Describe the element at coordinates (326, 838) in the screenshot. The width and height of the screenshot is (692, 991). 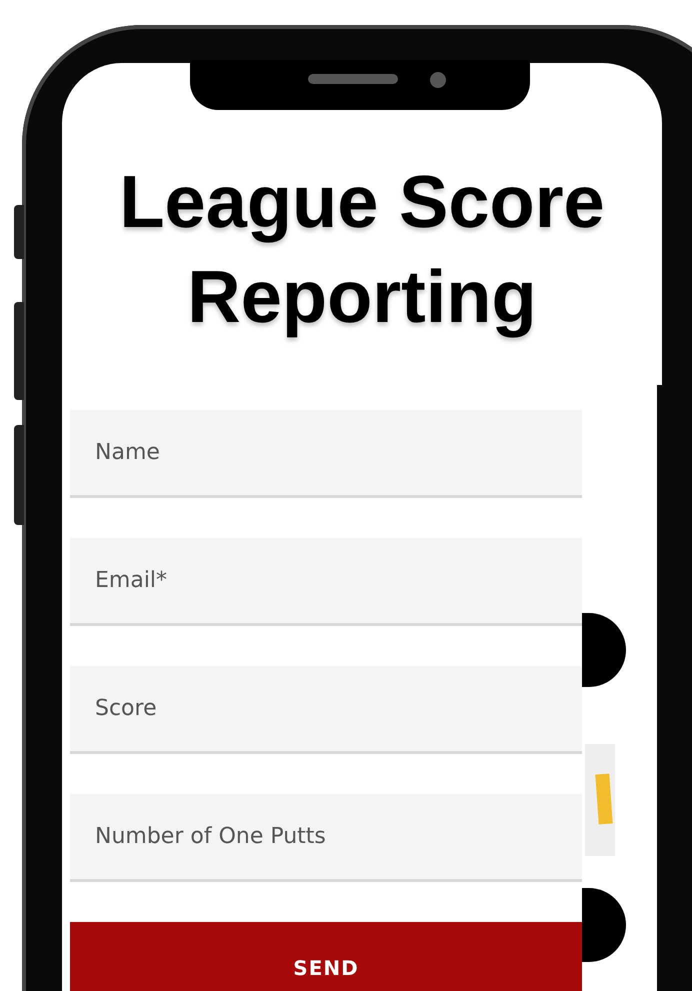
I see `text-field: Number of One Putts` at that location.